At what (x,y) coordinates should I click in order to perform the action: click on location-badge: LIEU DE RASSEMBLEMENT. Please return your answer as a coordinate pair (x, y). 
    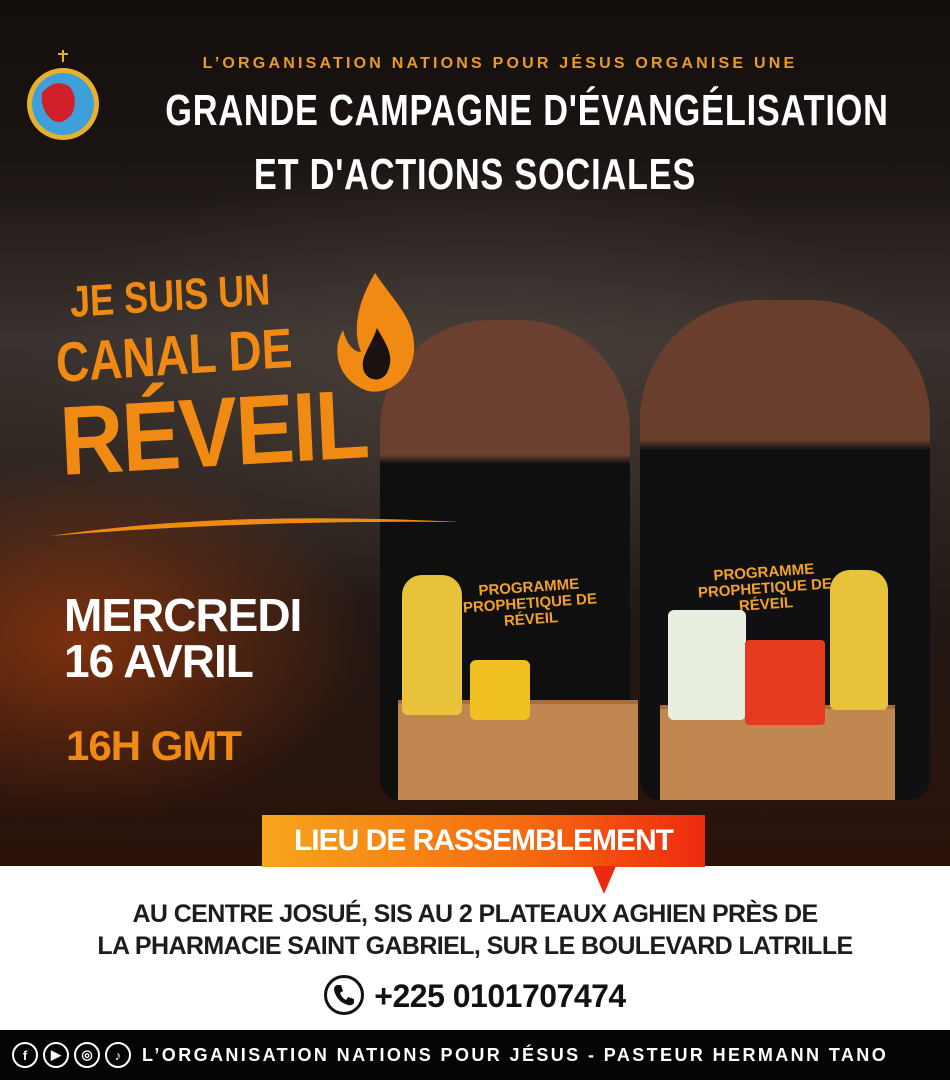
    Looking at the image, I should click on (483, 841).